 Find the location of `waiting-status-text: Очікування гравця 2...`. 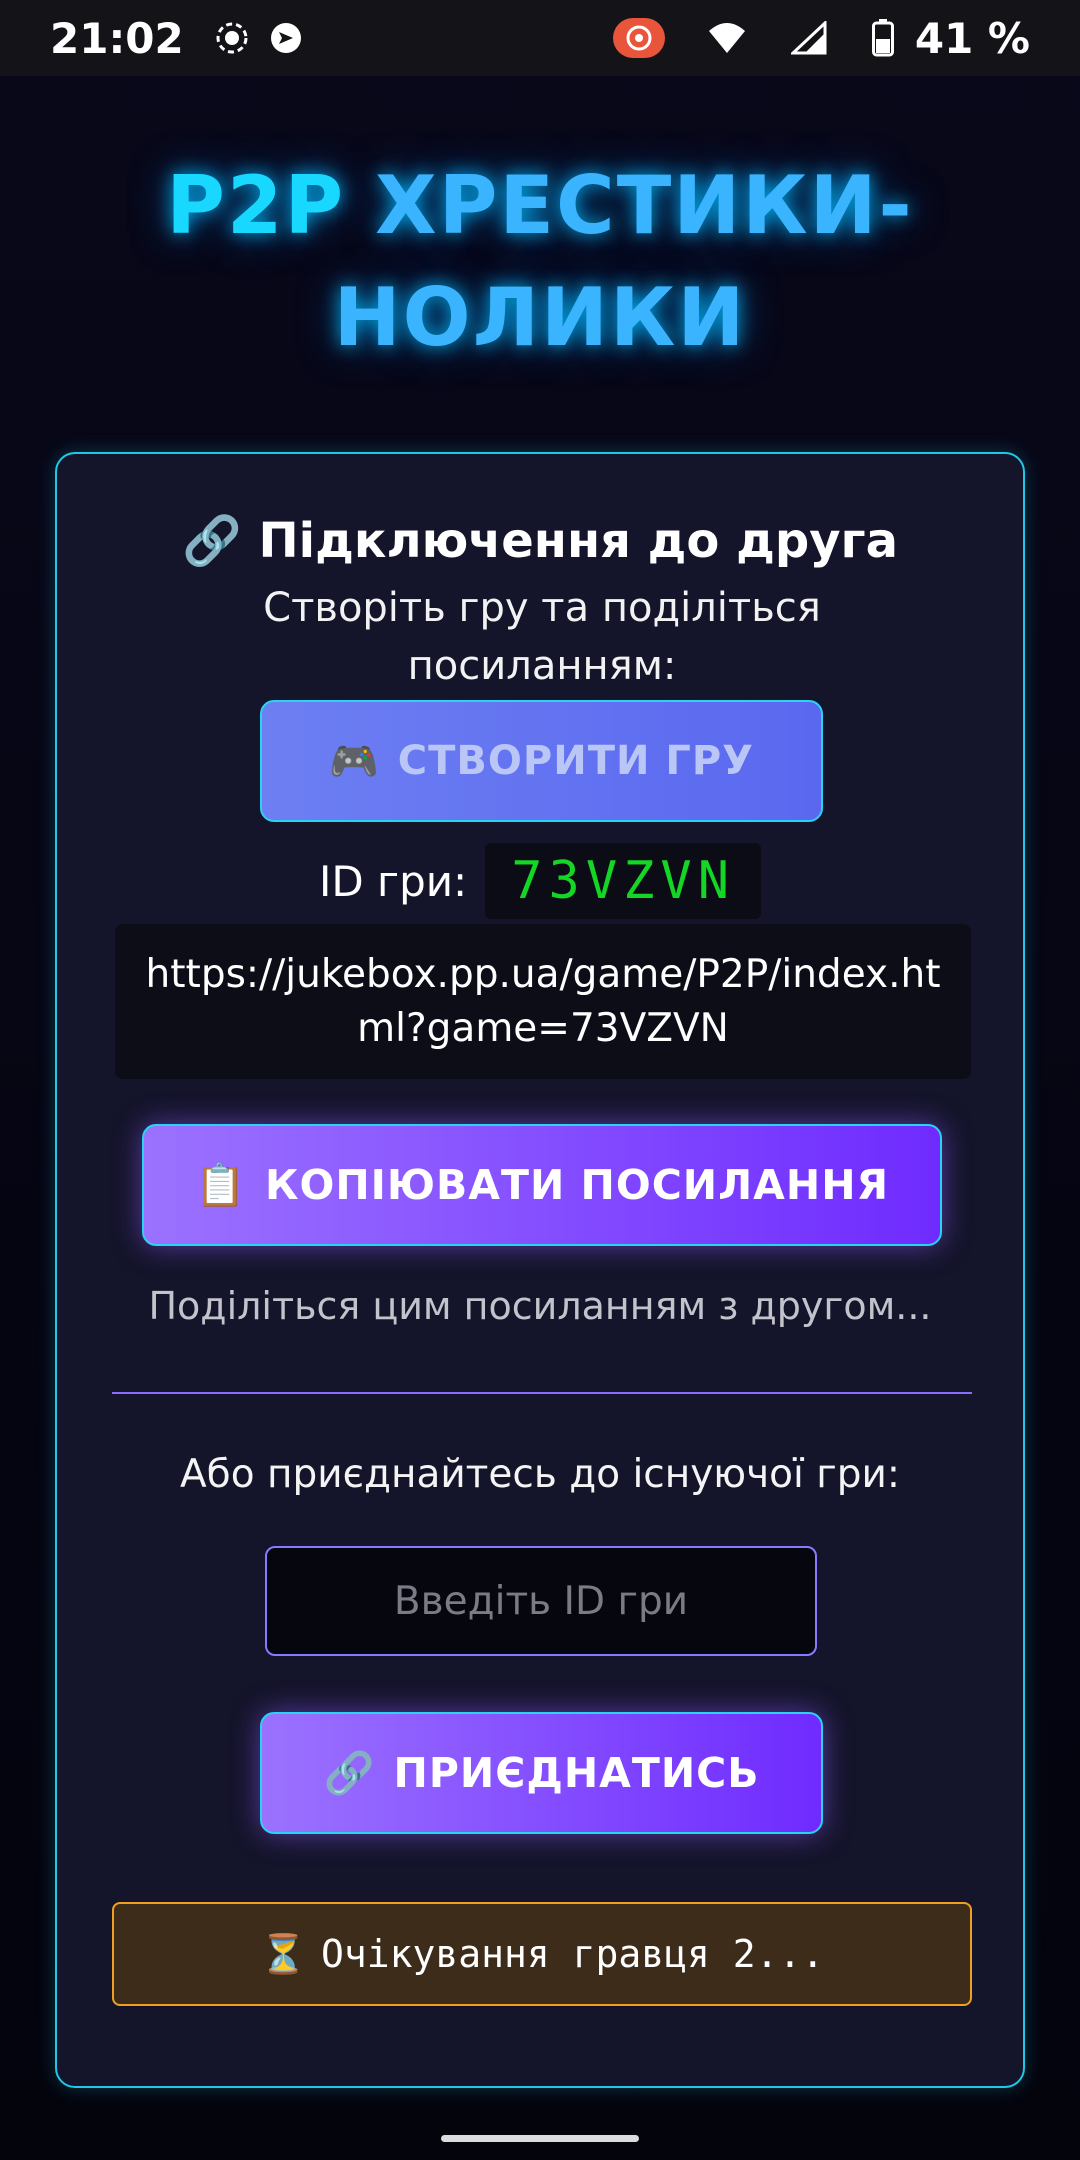

waiting-status-text: Очікування гравця 2... is located at coordinates (573, 1954).